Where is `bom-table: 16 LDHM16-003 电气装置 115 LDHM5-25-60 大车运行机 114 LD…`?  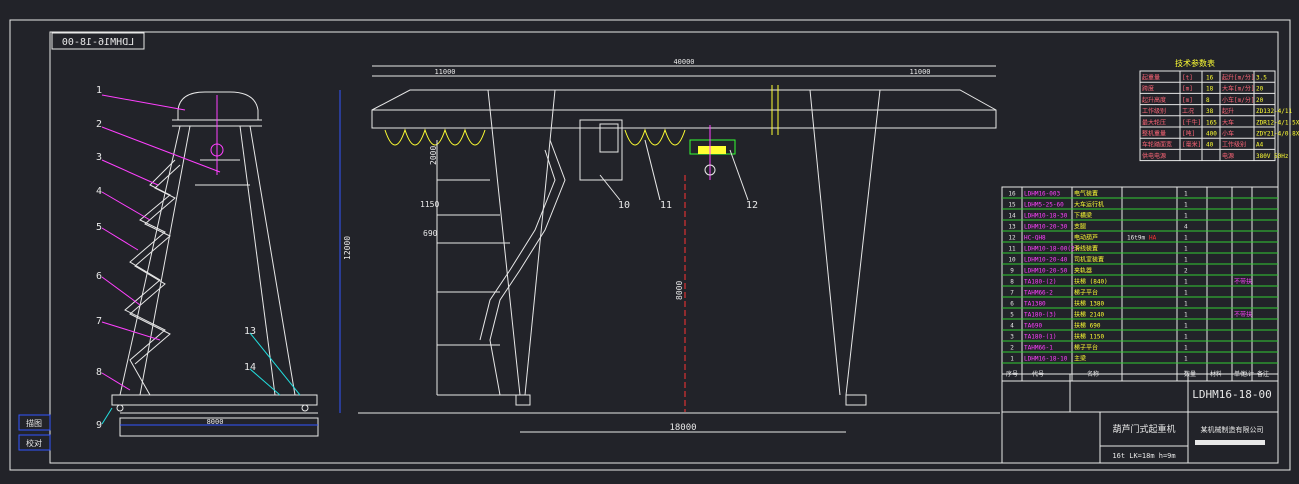
bom-table: 16 LDHM16-003 电气装置 115 LDHM5-25-60 大车运行机 114 LD… is located at coordinates (1140, 284).